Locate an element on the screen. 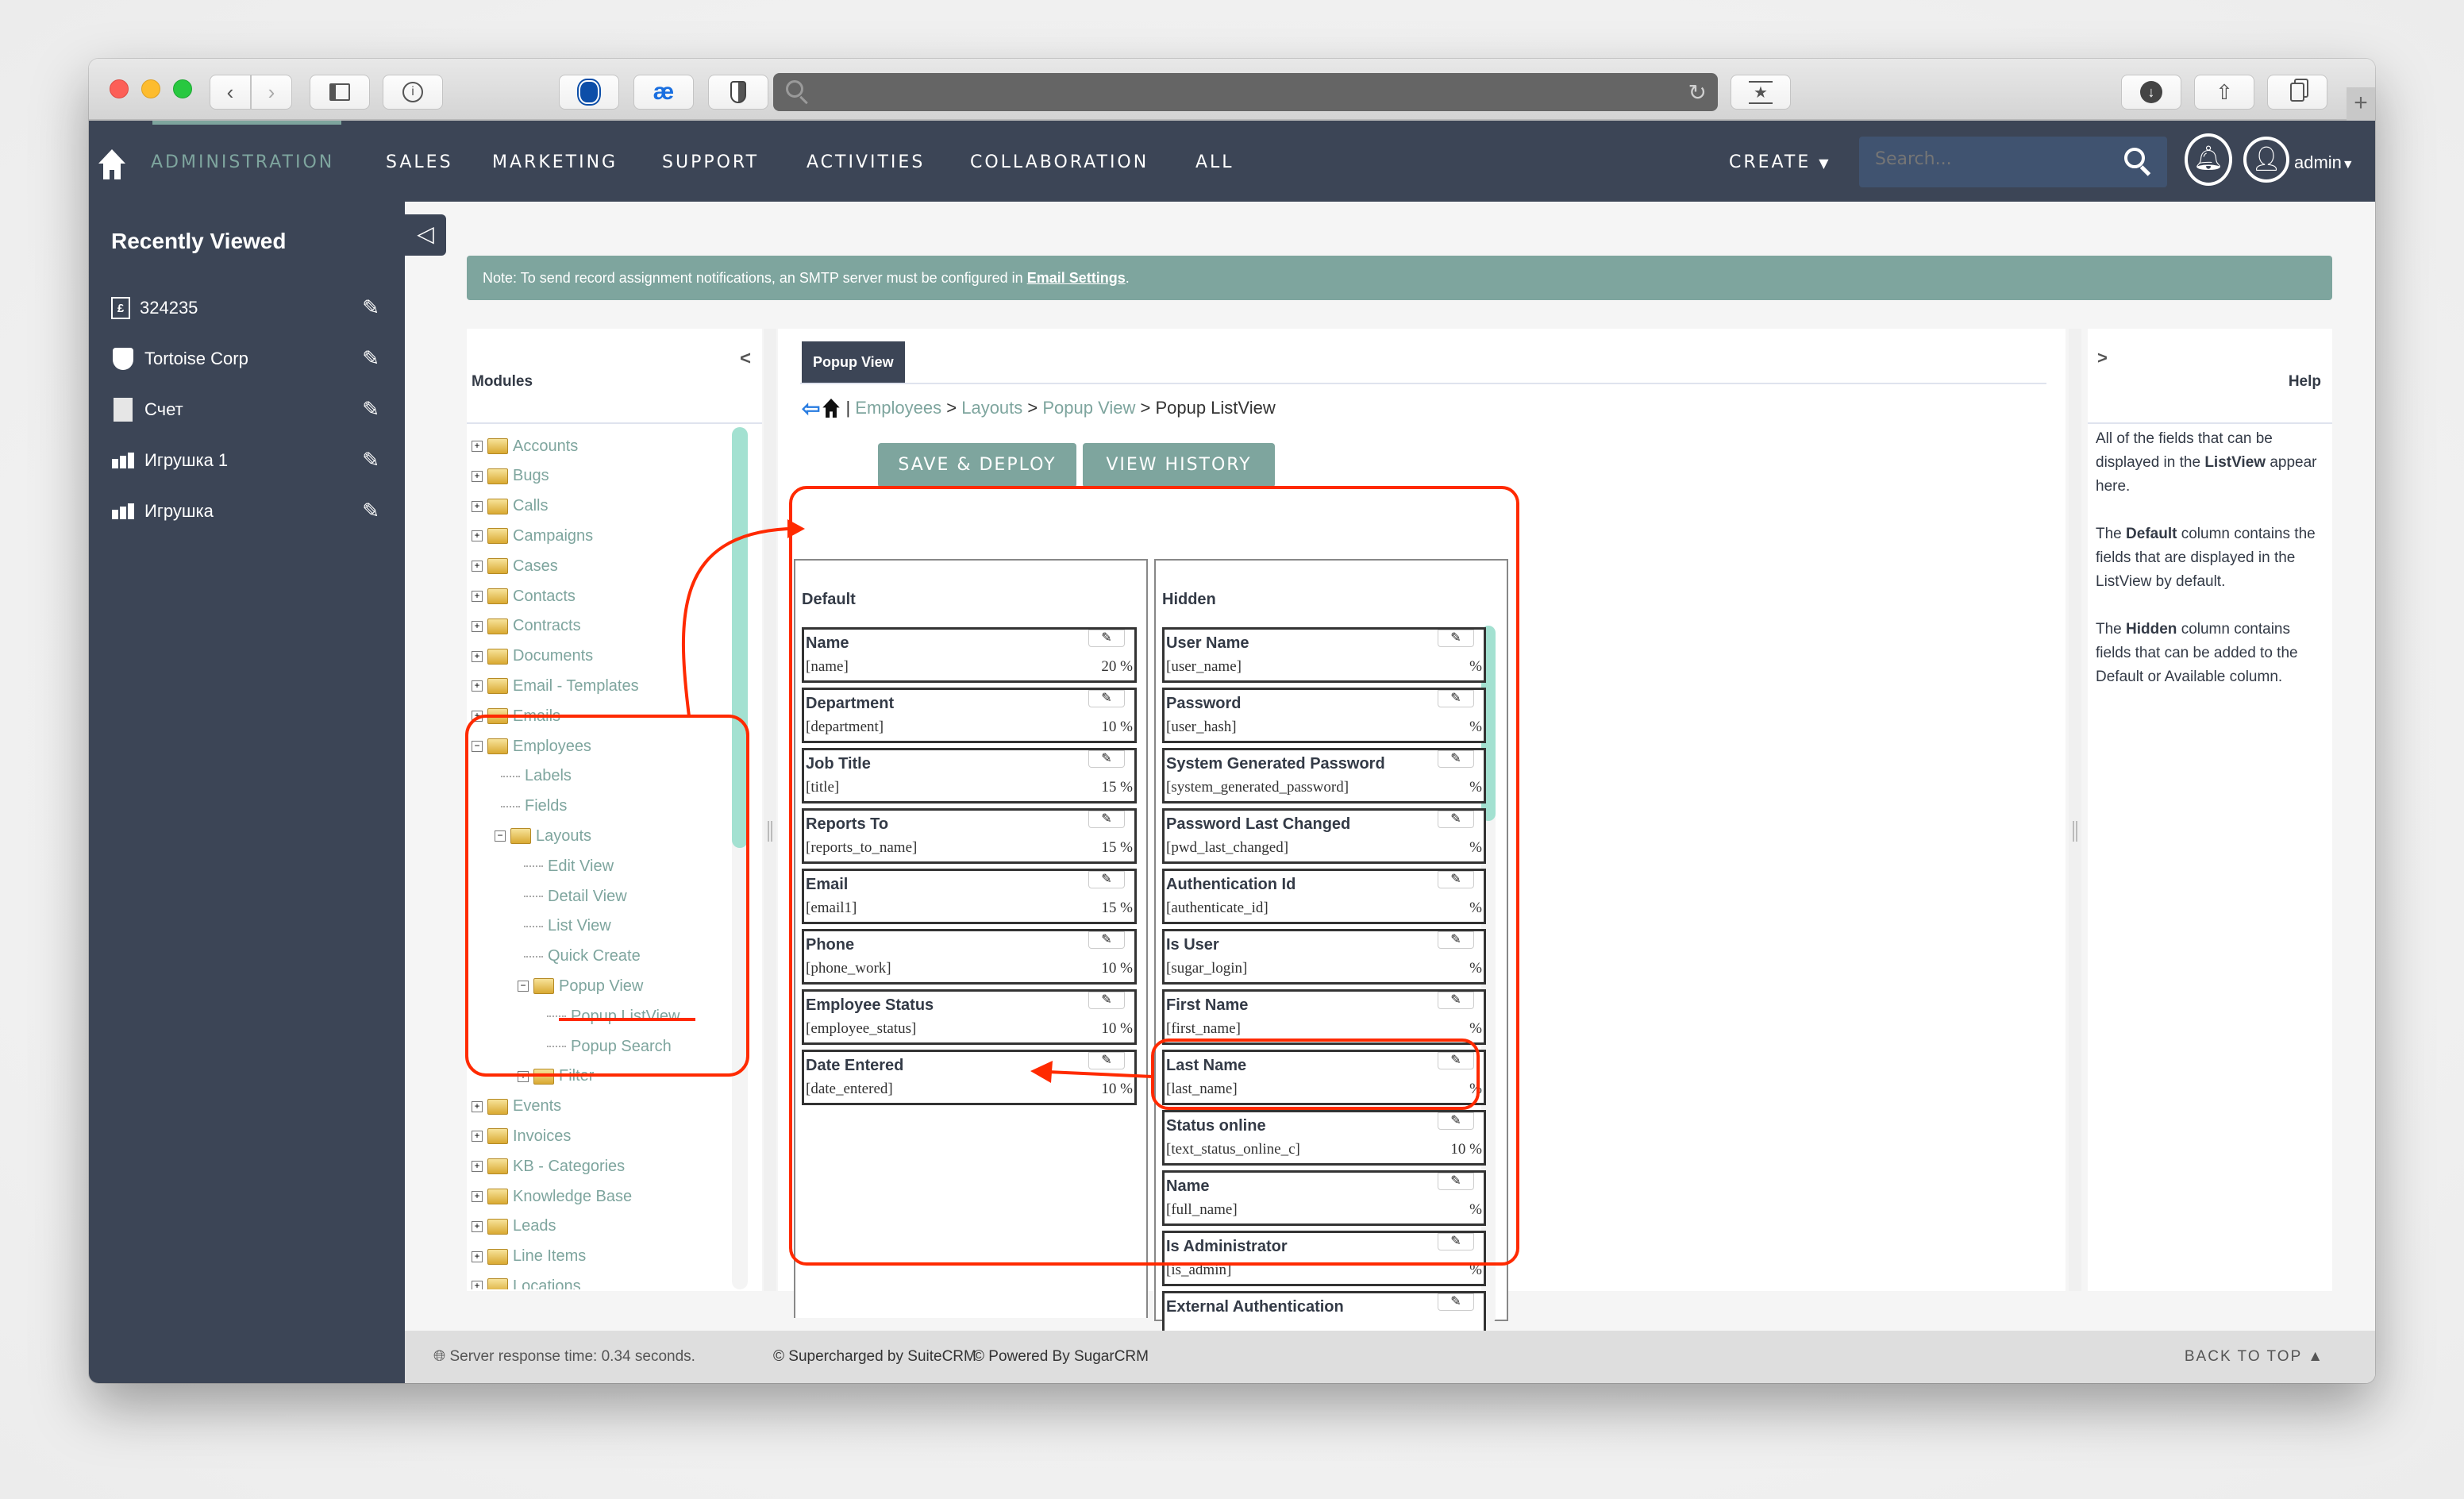 The height and width of the screenshot is (1499, 2464). reload-icon: ↻ is located at coordinates (1697, 92).